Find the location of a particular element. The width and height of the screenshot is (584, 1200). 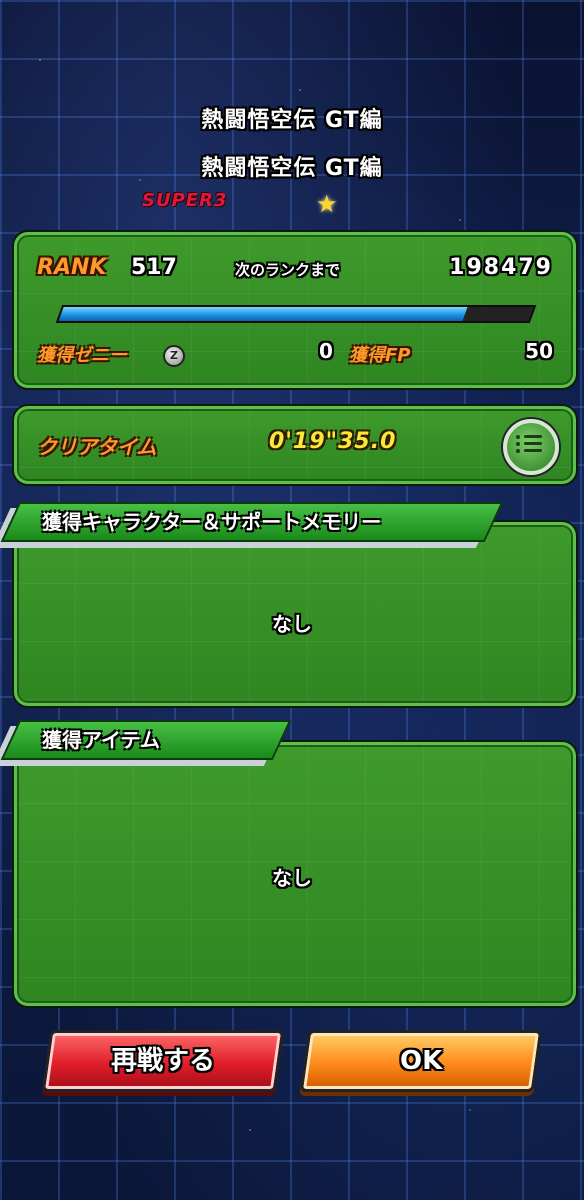

zeni-coin-icon: Z is located at coordinates (174, 356).